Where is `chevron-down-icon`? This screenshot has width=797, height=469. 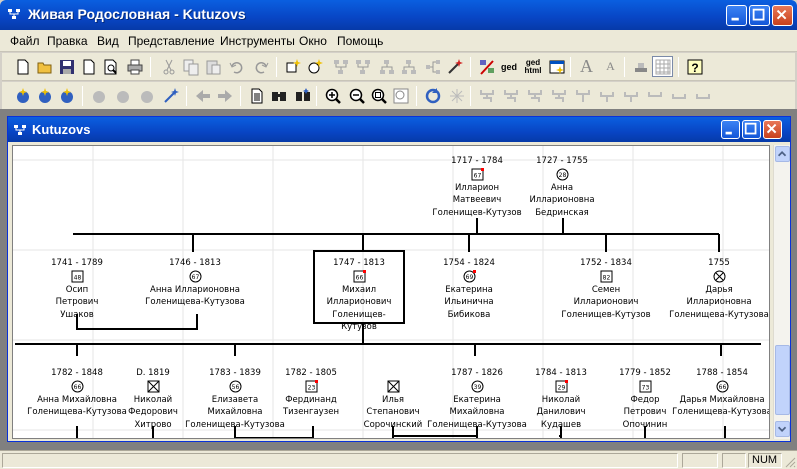
chevron-down-icon is located at coordinates (782, 429).